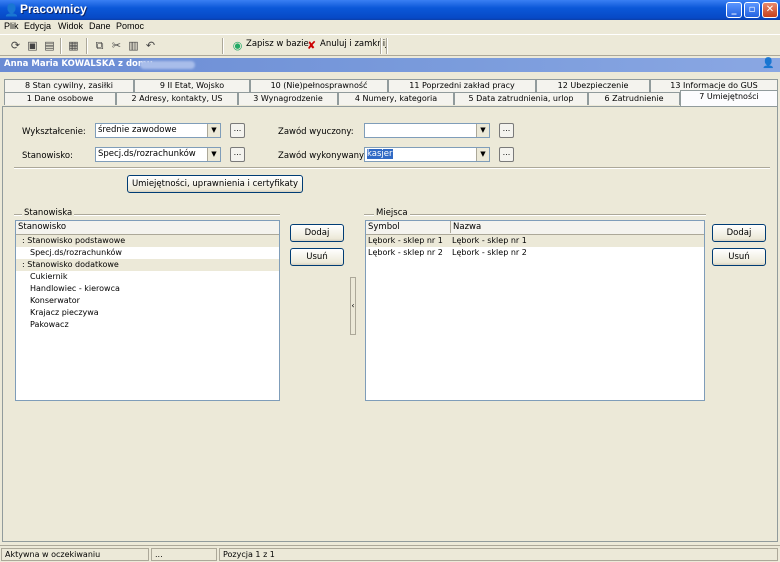  Describe the element at coordinates (390, 27) in the screenshot. I see `menu-bar: Plik Edycja Widok Dane Pomoc` at that location.